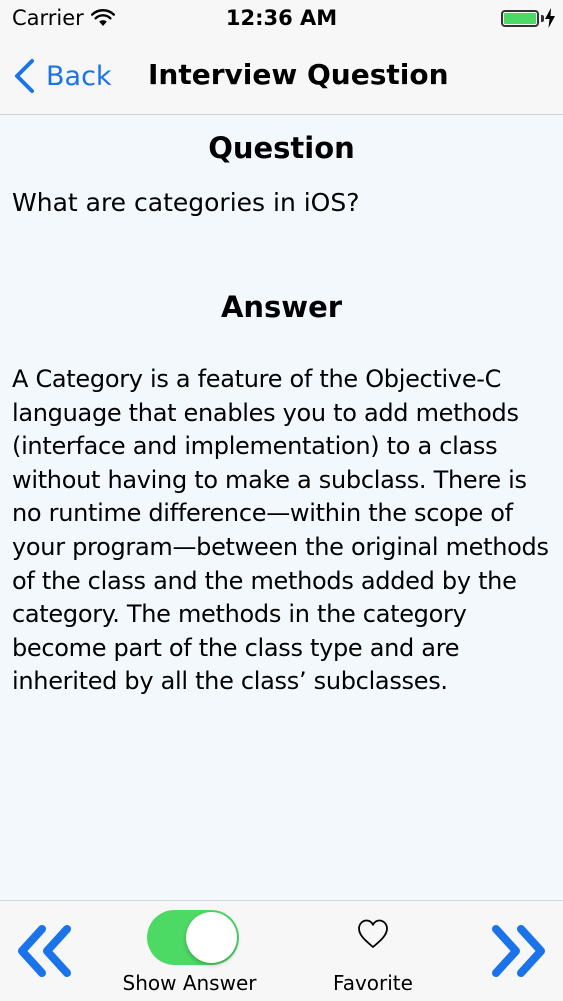 The image size is (563, 1001). I want to click on page-title: Interview Question, so click(298, 74).